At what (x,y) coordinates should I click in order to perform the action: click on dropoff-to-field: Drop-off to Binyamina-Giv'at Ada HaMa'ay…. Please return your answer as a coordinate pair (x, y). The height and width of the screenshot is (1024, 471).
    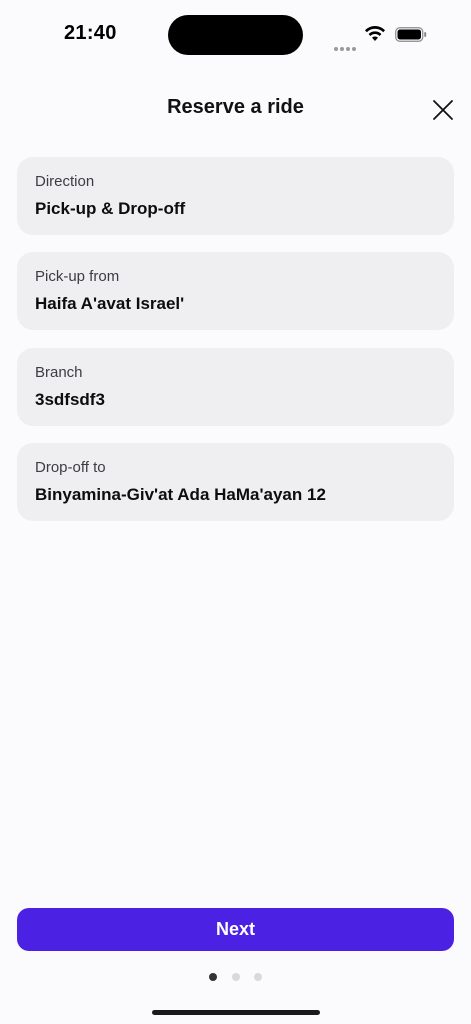
    Looking at the image, I should click on (235, 482).